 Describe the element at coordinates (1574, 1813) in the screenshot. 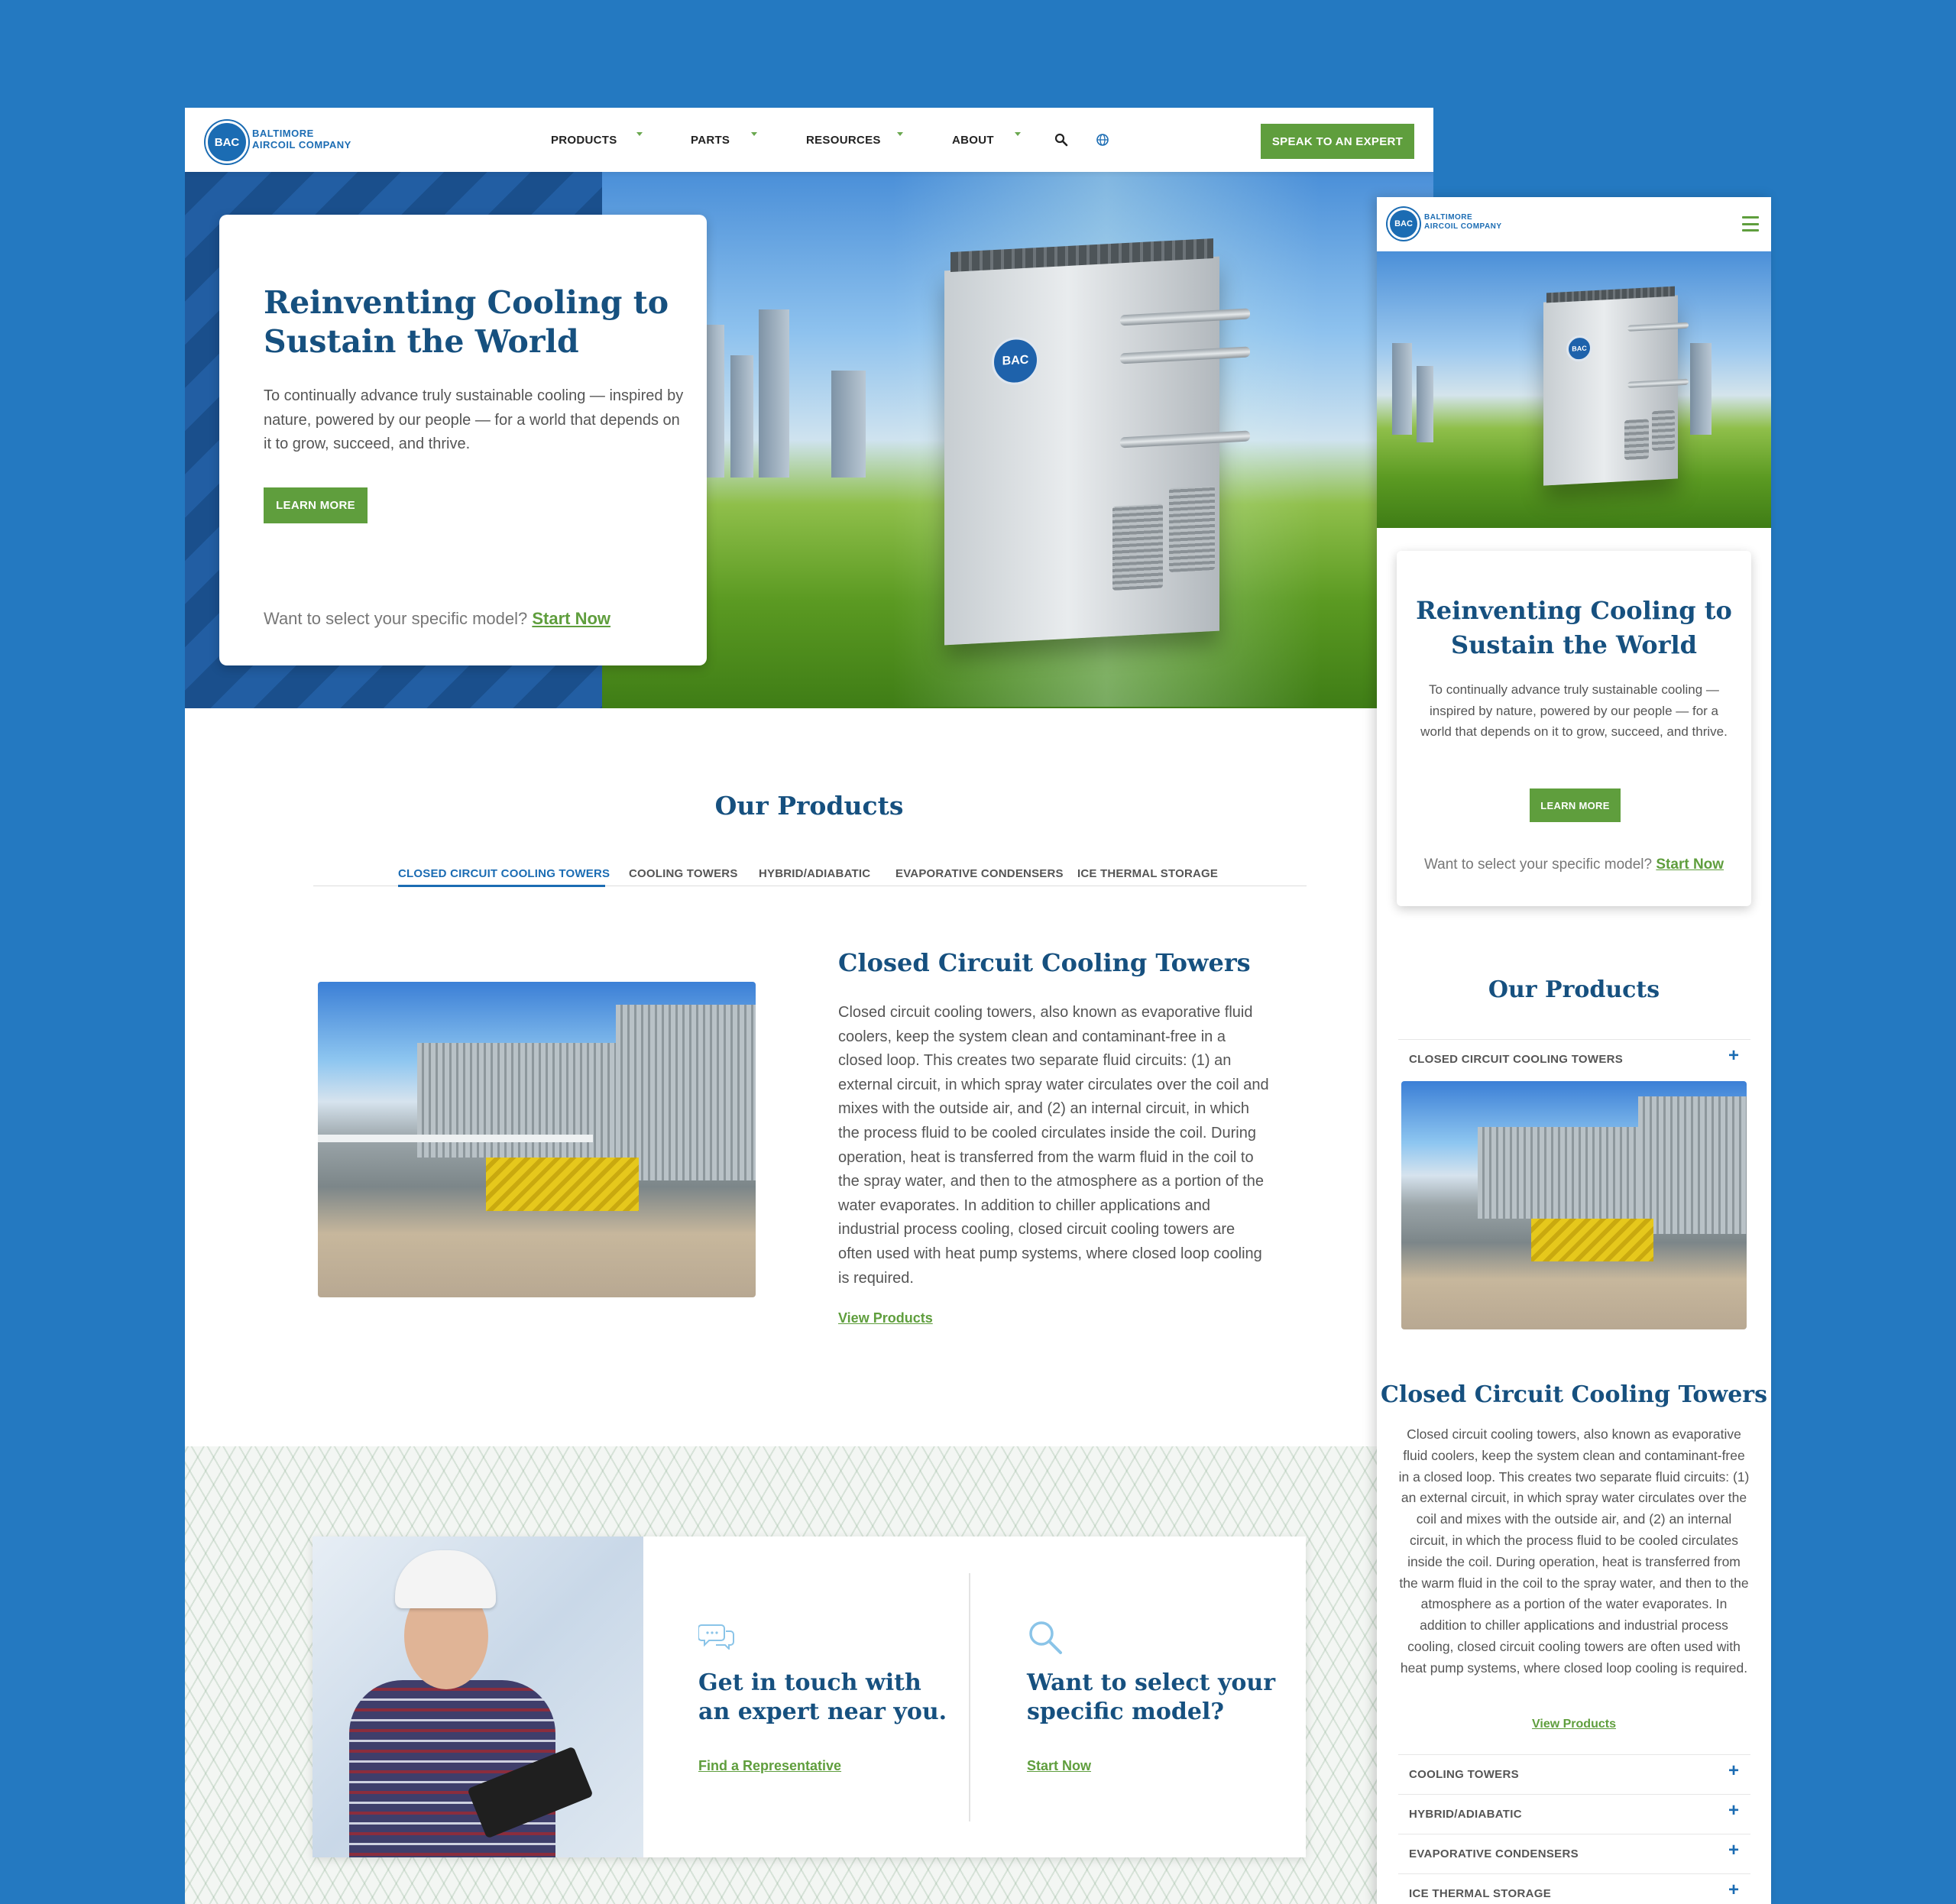

I see `accordion-hybrid-adiabatic: HYBRID/ADIABATIC +` at that location.